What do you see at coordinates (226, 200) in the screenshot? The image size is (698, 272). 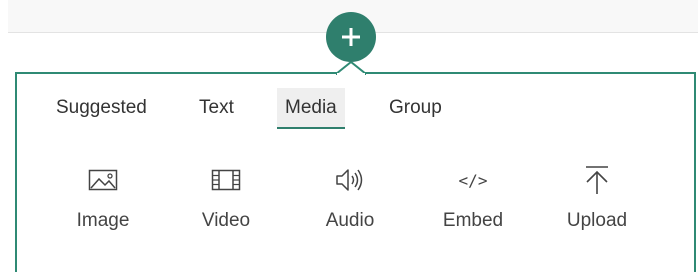 I see `video-tool-button: Video` at bounding box center [226, 200].